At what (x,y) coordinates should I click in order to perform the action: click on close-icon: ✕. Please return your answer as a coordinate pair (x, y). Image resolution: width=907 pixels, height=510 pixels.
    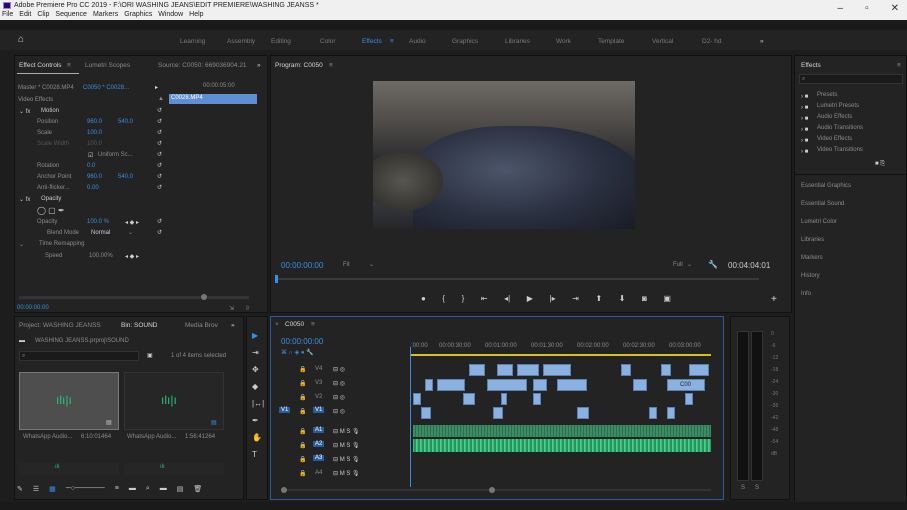
    Looking at the image, I should click on (895, 8).